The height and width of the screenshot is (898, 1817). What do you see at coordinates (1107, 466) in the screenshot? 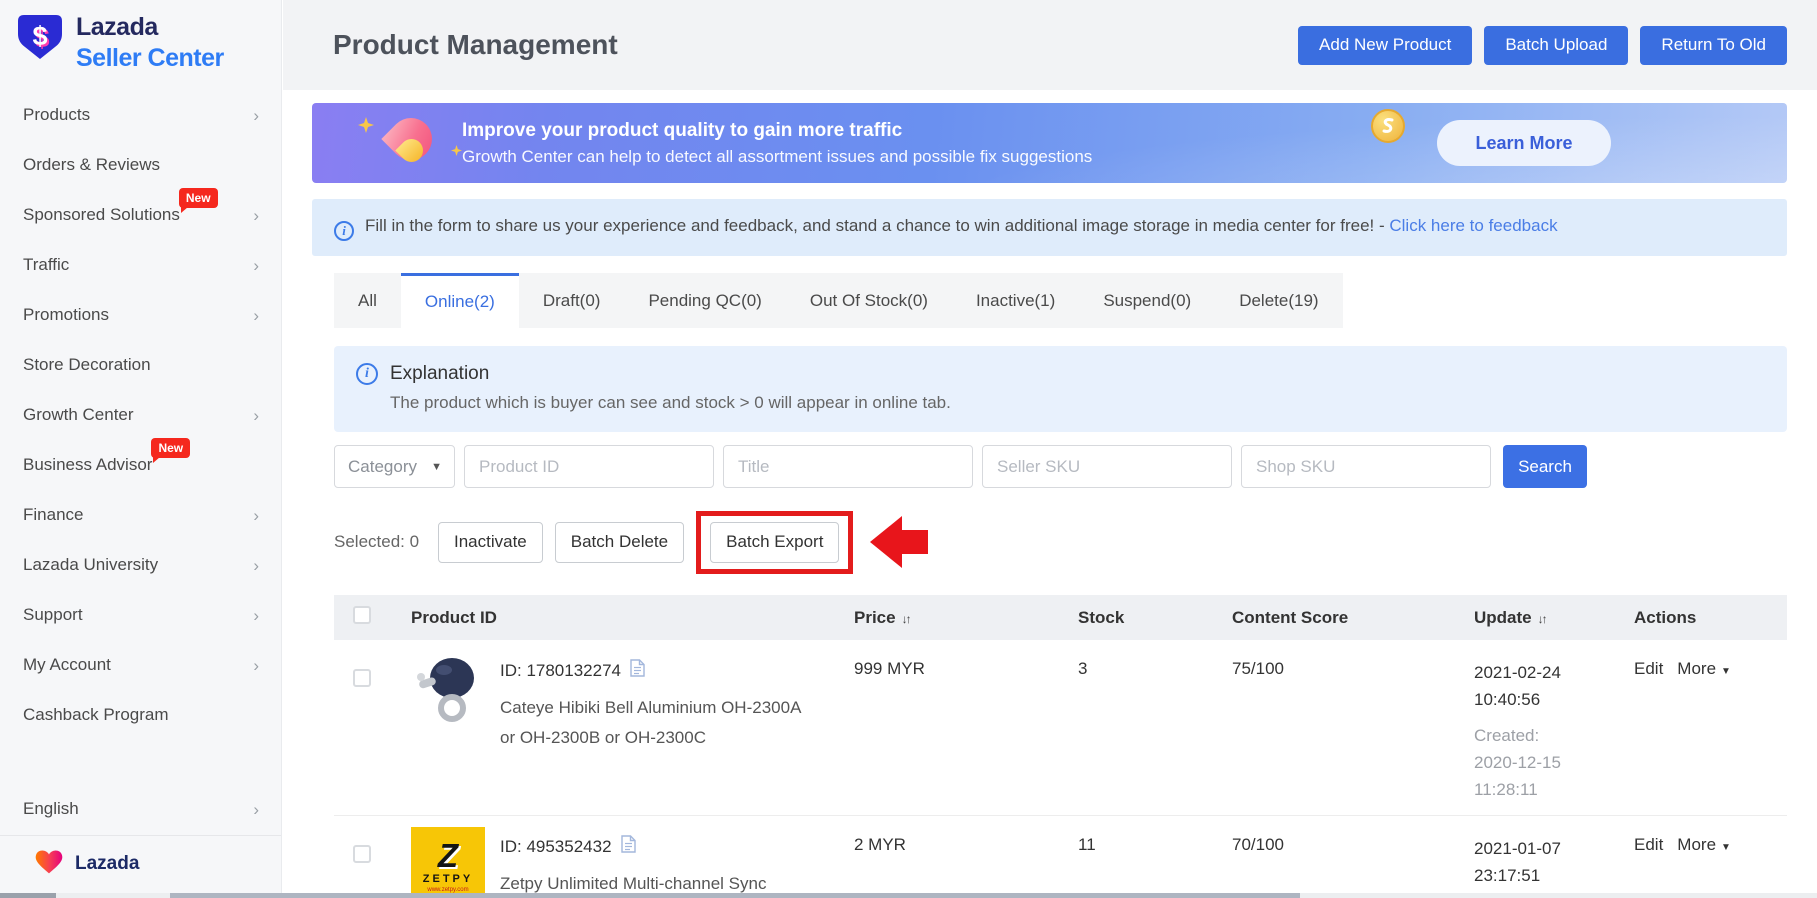
I see `seller-sku-input` at bounding box center [1107, 466].